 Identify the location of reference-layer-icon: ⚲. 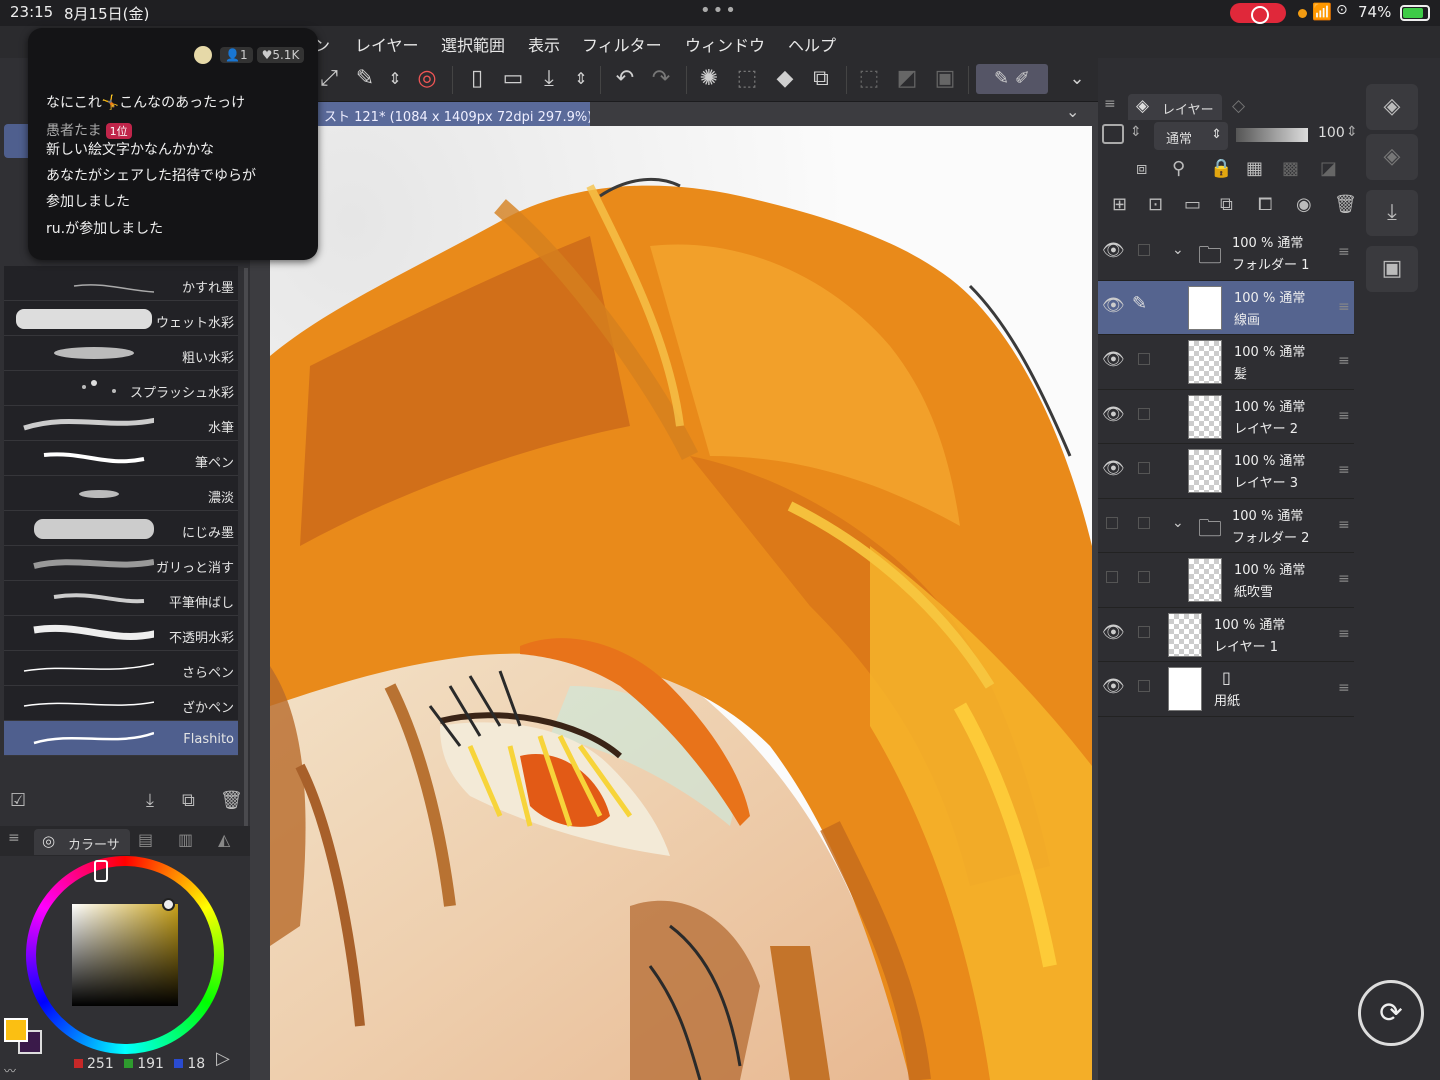
(1178, 168).